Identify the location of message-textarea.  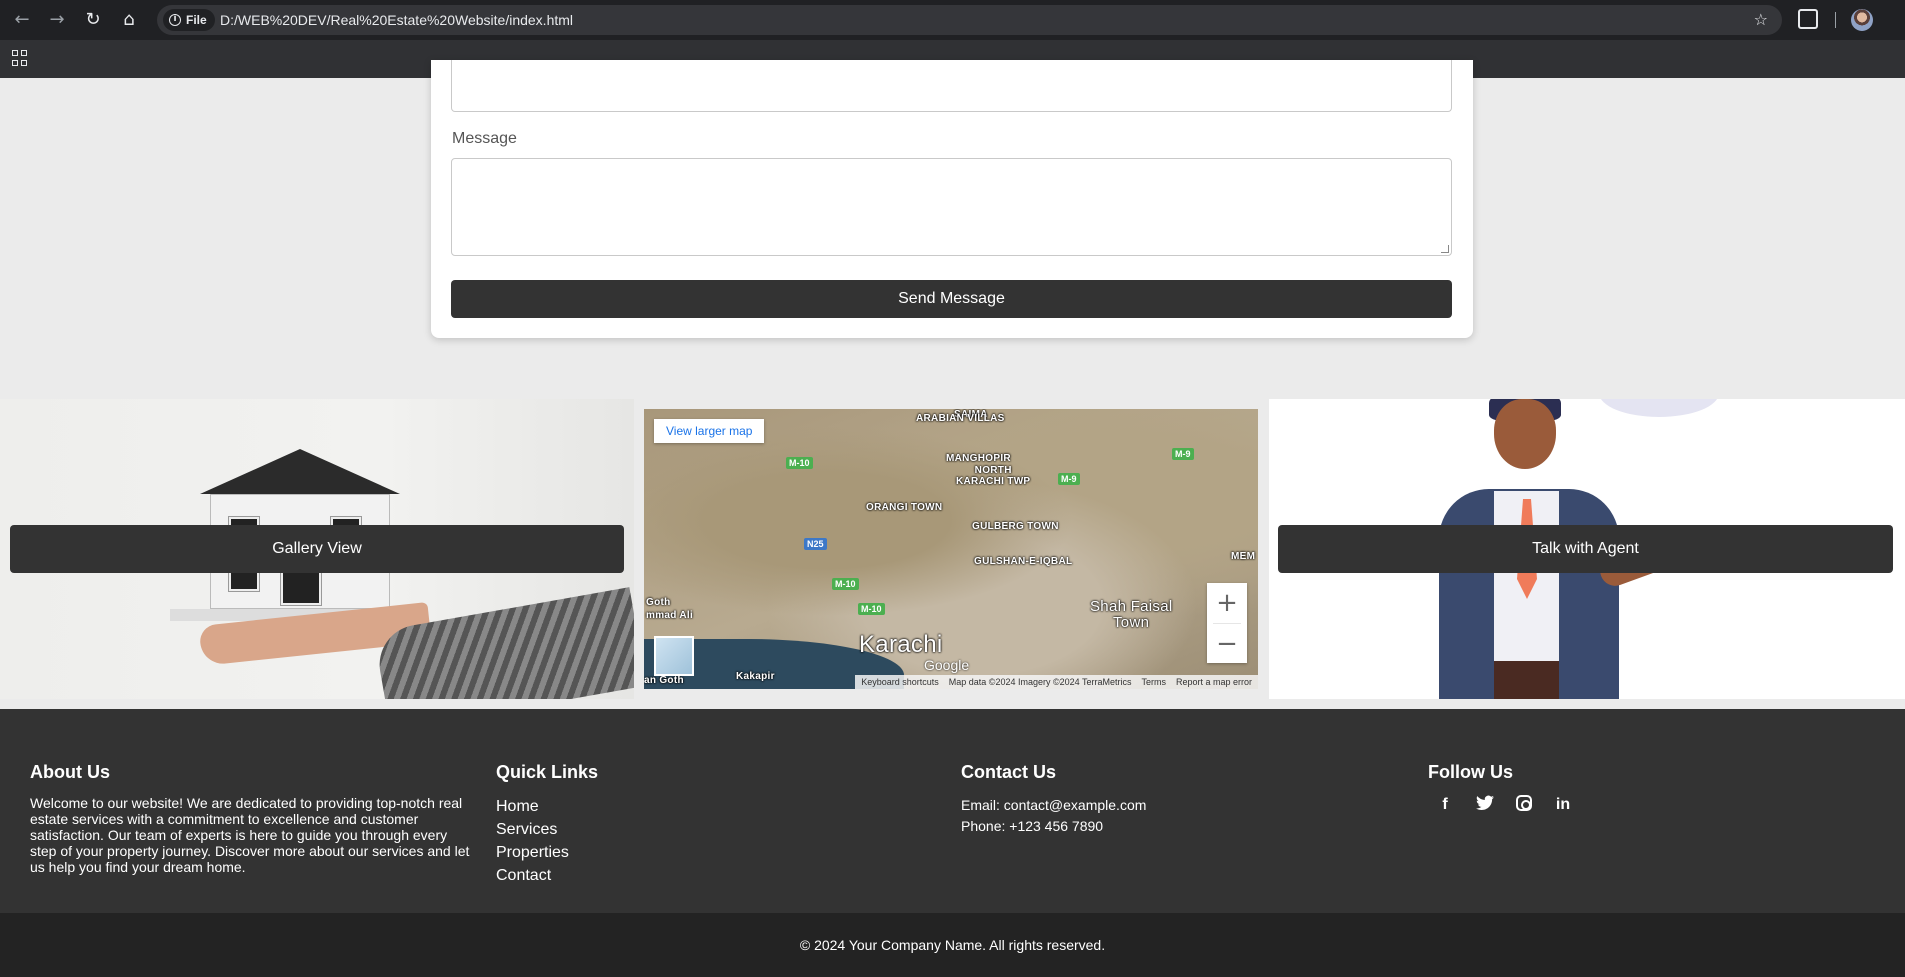
(951, 207).